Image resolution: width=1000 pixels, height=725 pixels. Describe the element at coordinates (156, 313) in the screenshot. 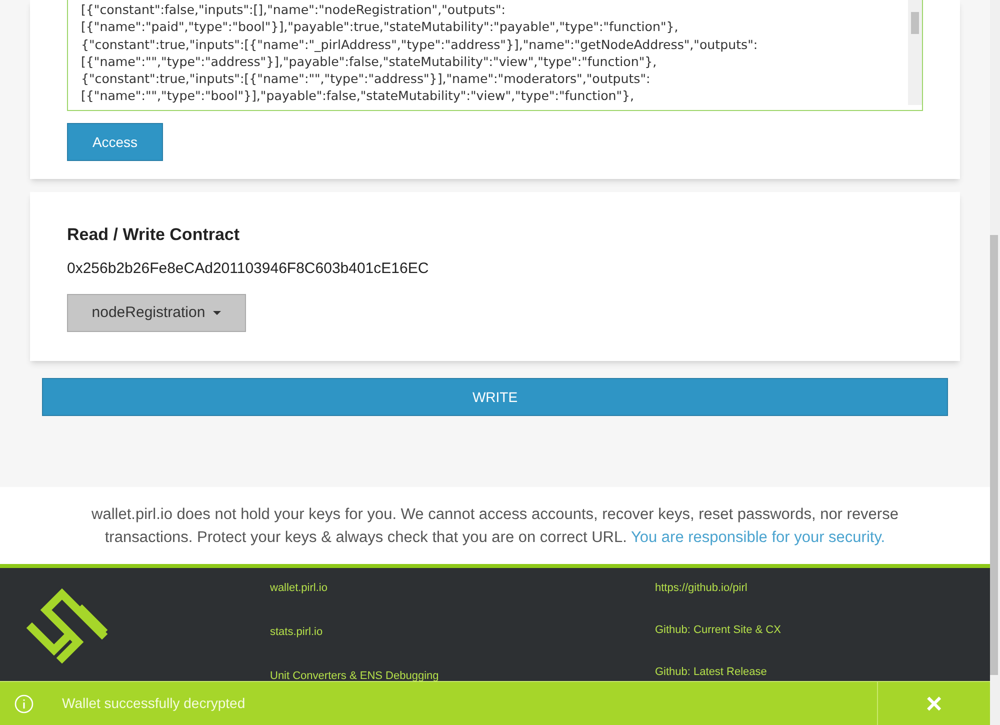

I see `function-dropdown: nodeRegistration` at that location.